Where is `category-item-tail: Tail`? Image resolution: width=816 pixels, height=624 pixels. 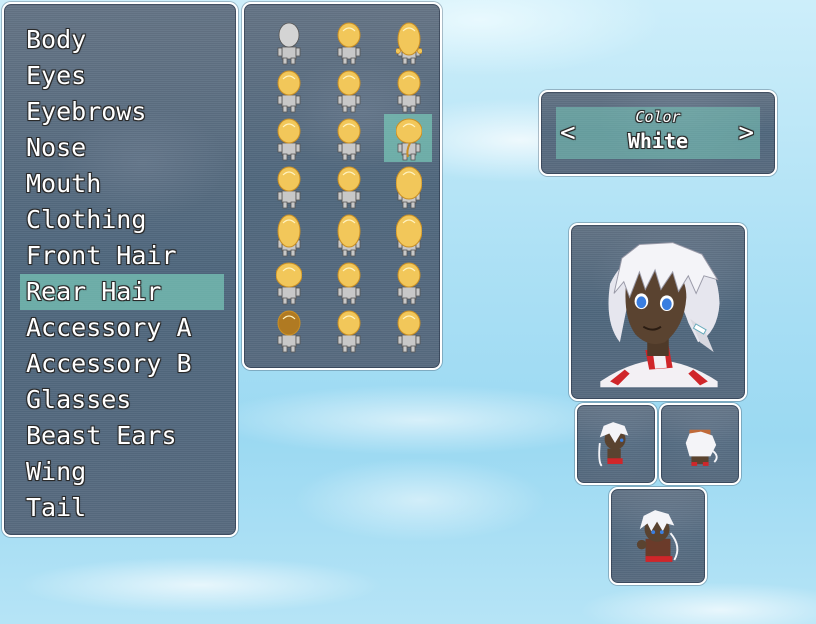
category-item-tail: Tail is located at coordinates (122, 508).